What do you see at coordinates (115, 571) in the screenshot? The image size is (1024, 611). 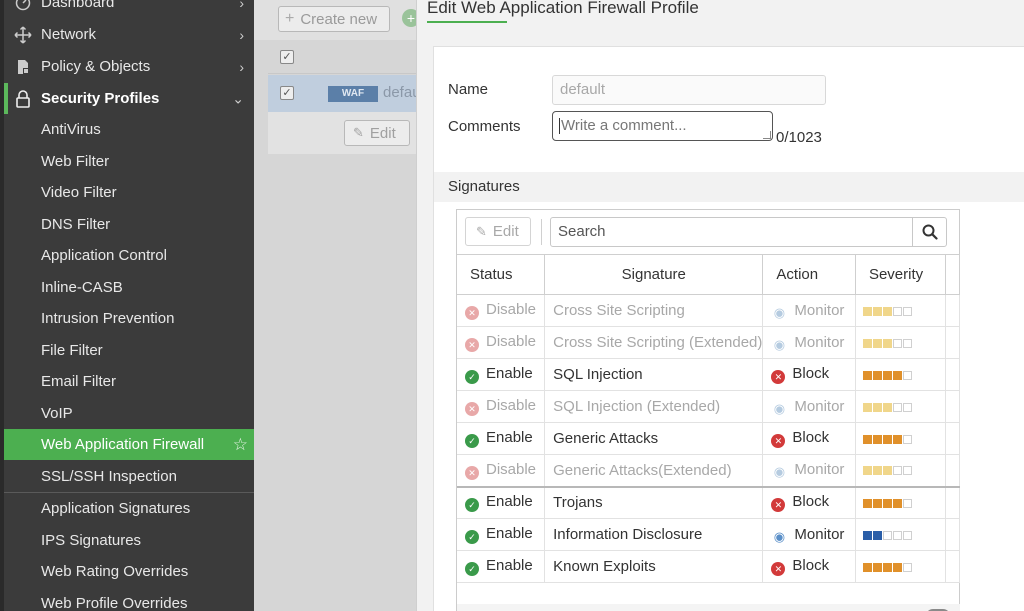 I see `sidebar-item-label: Web Rating Overrides` at bounding box center [115, 571].